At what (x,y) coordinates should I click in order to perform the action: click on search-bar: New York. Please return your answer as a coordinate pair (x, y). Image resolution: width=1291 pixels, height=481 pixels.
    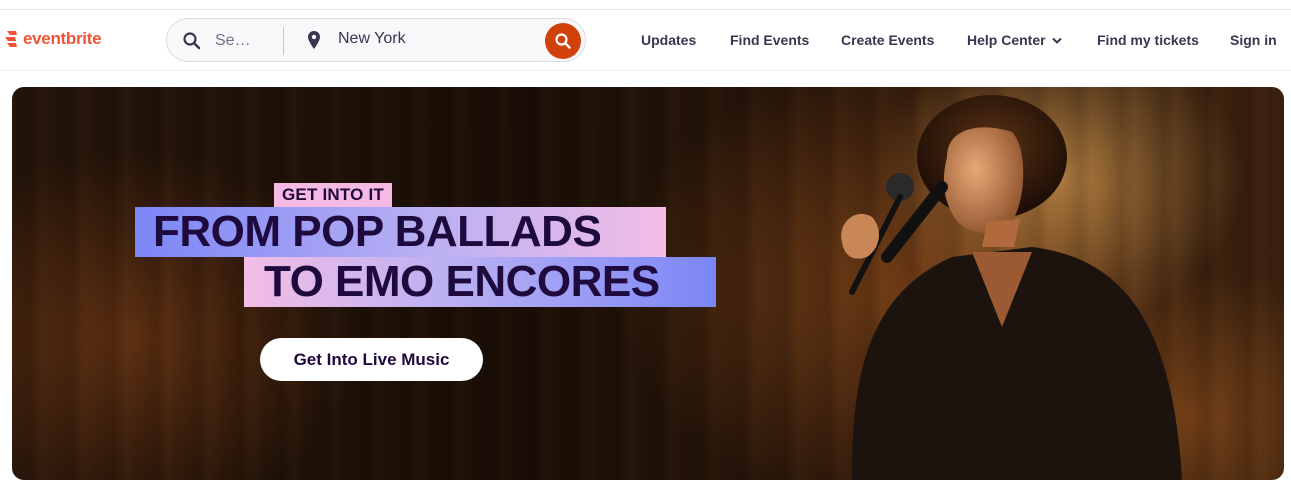
    Looking at the image, I should click on (376, 40).